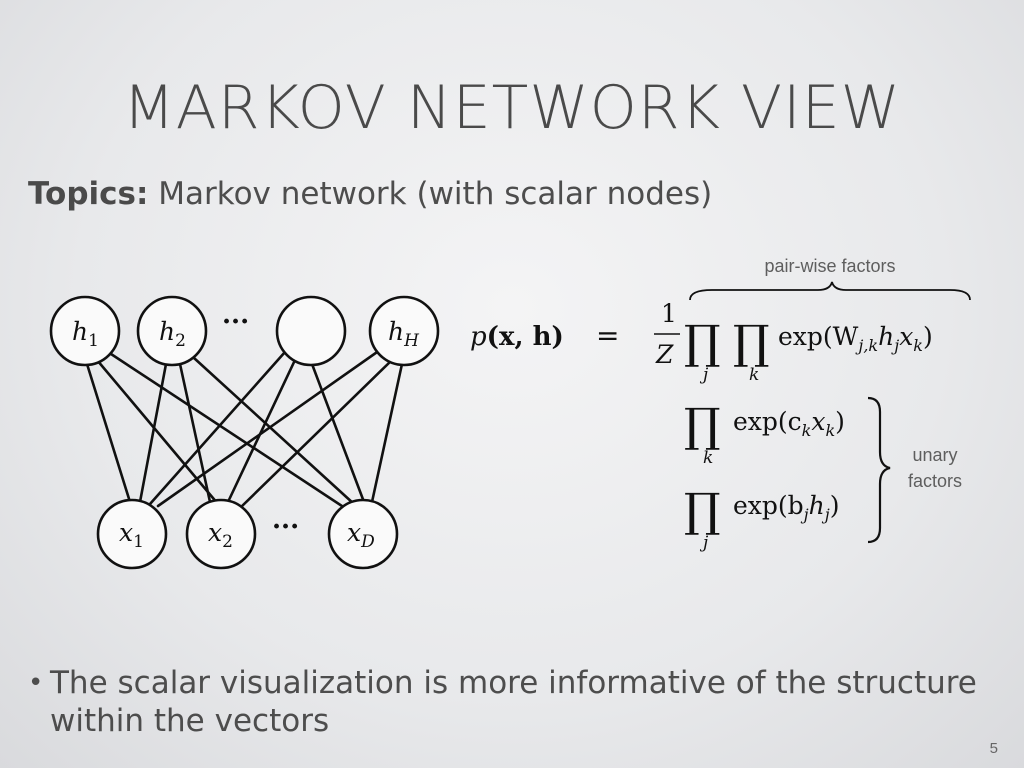 The image size is (1024, 768). What do you see at coordinates (311, 331) in the screenshot?
I see `node-h3` at bounding box center [311, 331].